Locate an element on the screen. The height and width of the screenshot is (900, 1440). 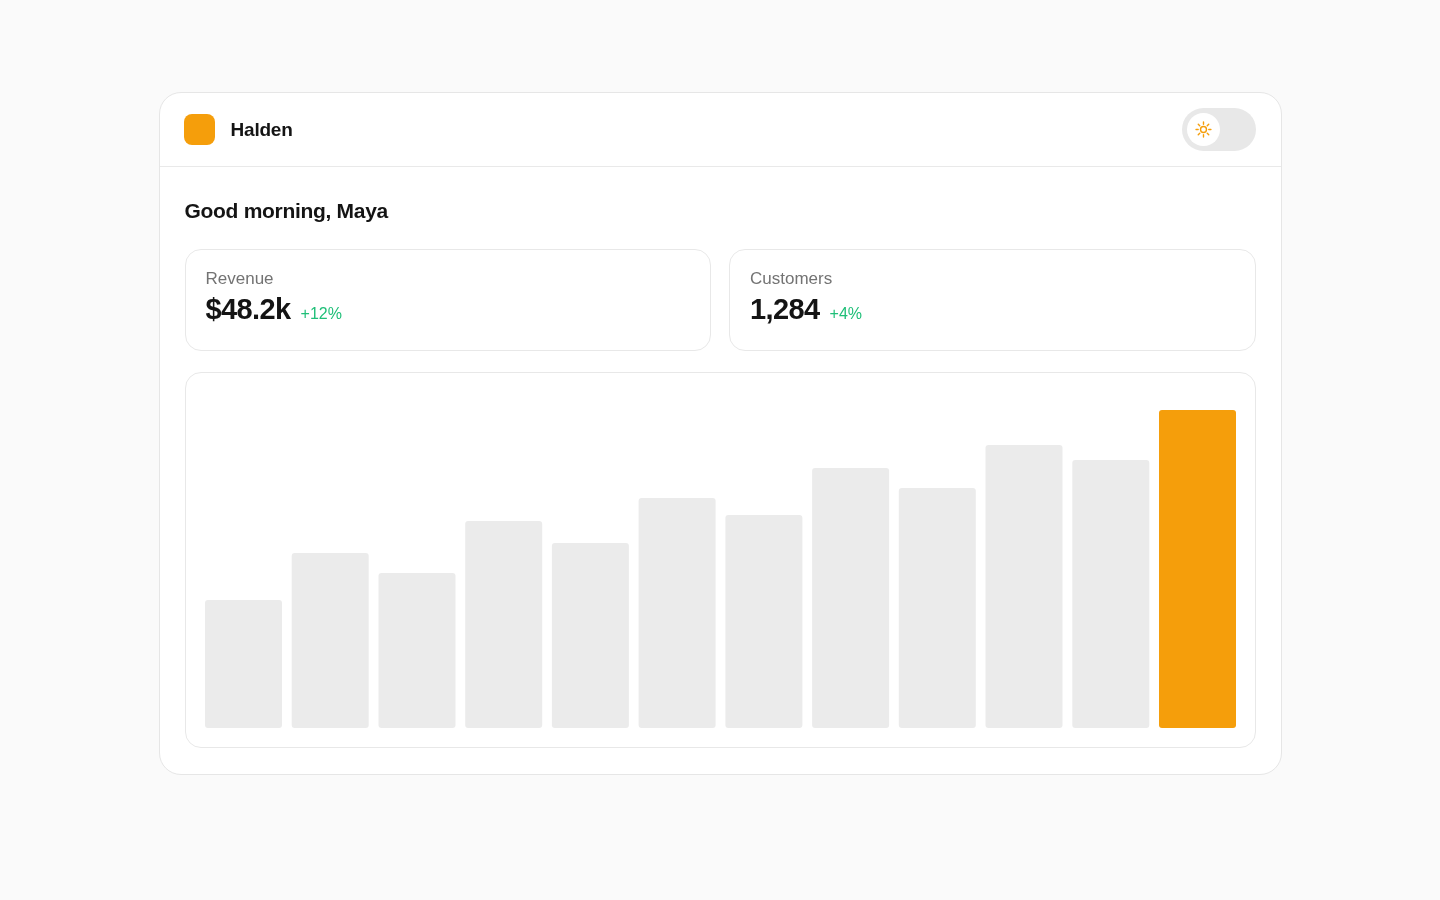
sun-icon is located at coordinates (1203, 129).